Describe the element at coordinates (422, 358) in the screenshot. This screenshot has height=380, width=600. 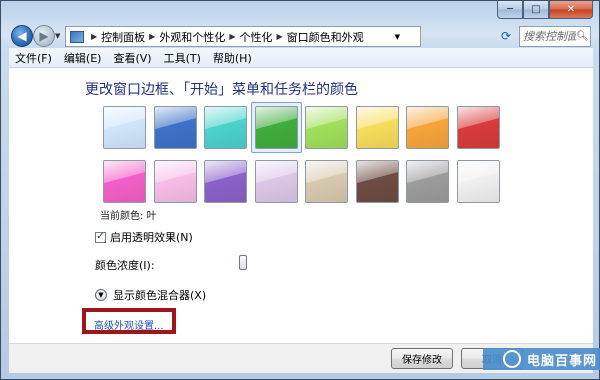
I see `save-changes-button: 保存修改` at that location.